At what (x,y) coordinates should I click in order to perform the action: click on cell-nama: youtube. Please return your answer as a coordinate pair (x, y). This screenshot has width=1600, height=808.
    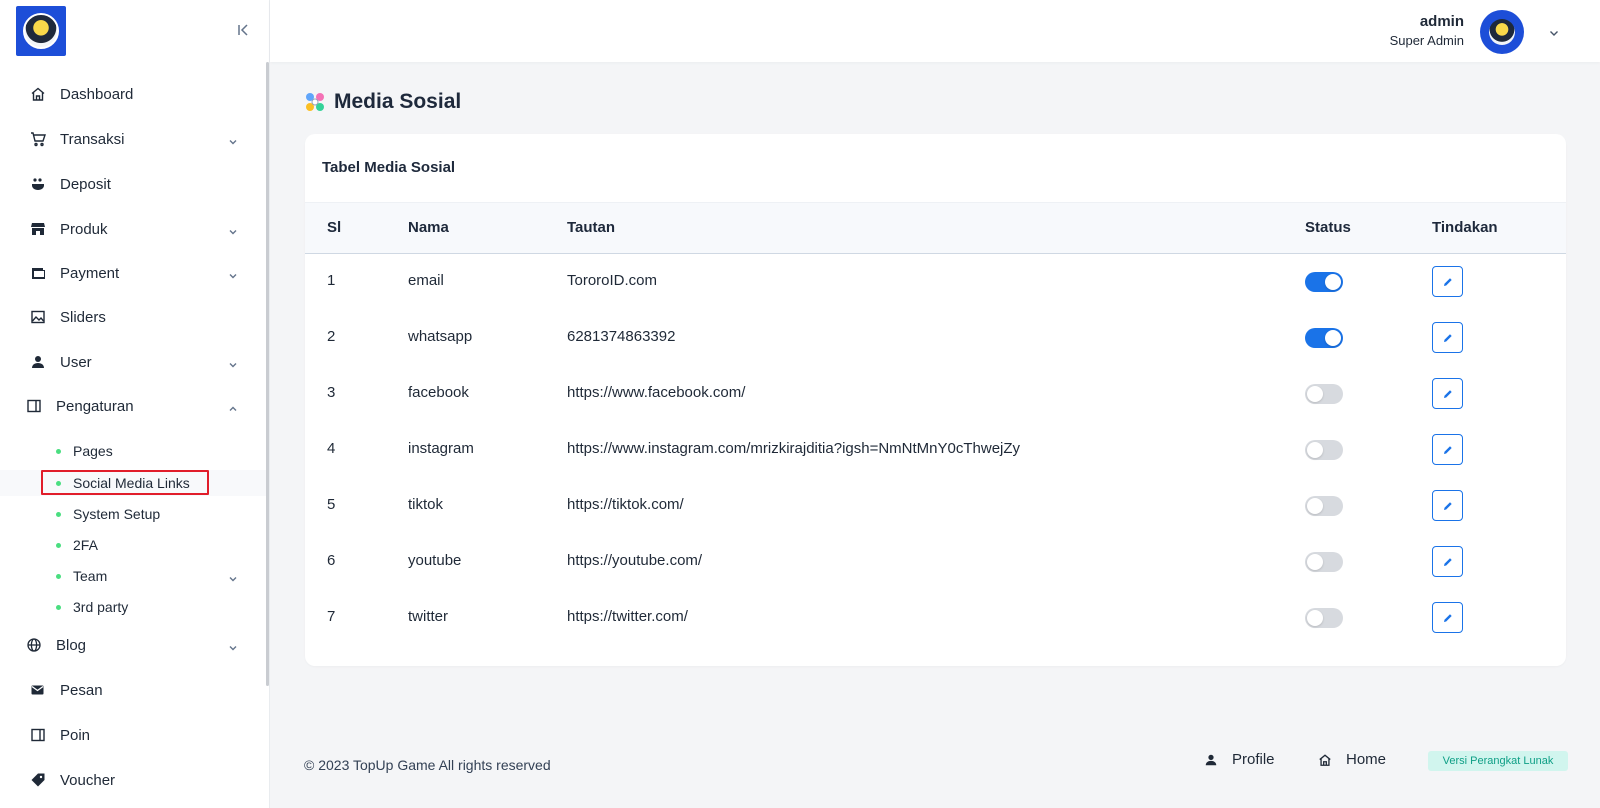
    Looking at the image, I should click on (435, 560).